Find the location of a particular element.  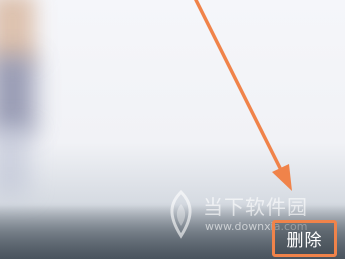

delete-button-label: 删除 is located at coordinates (304, 241).